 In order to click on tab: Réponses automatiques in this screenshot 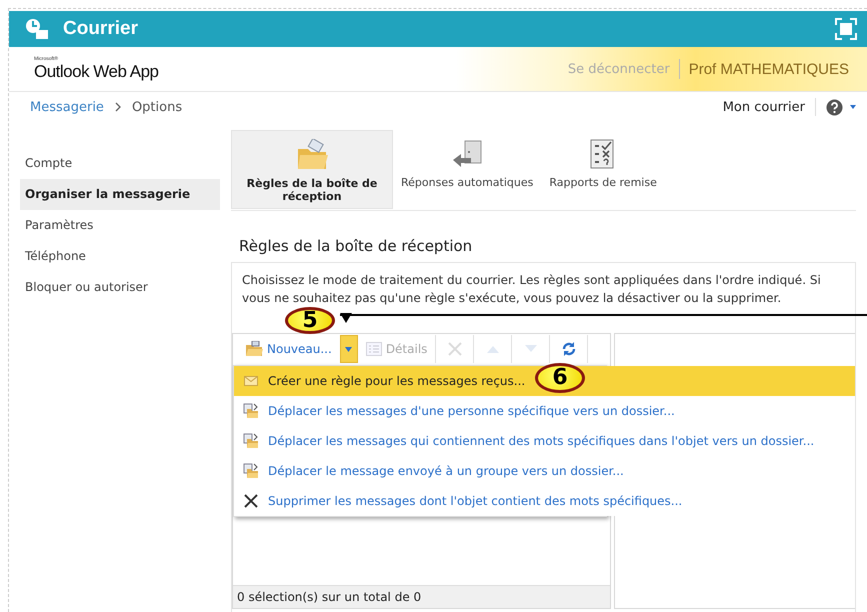, I will do `click(467, 159)`.